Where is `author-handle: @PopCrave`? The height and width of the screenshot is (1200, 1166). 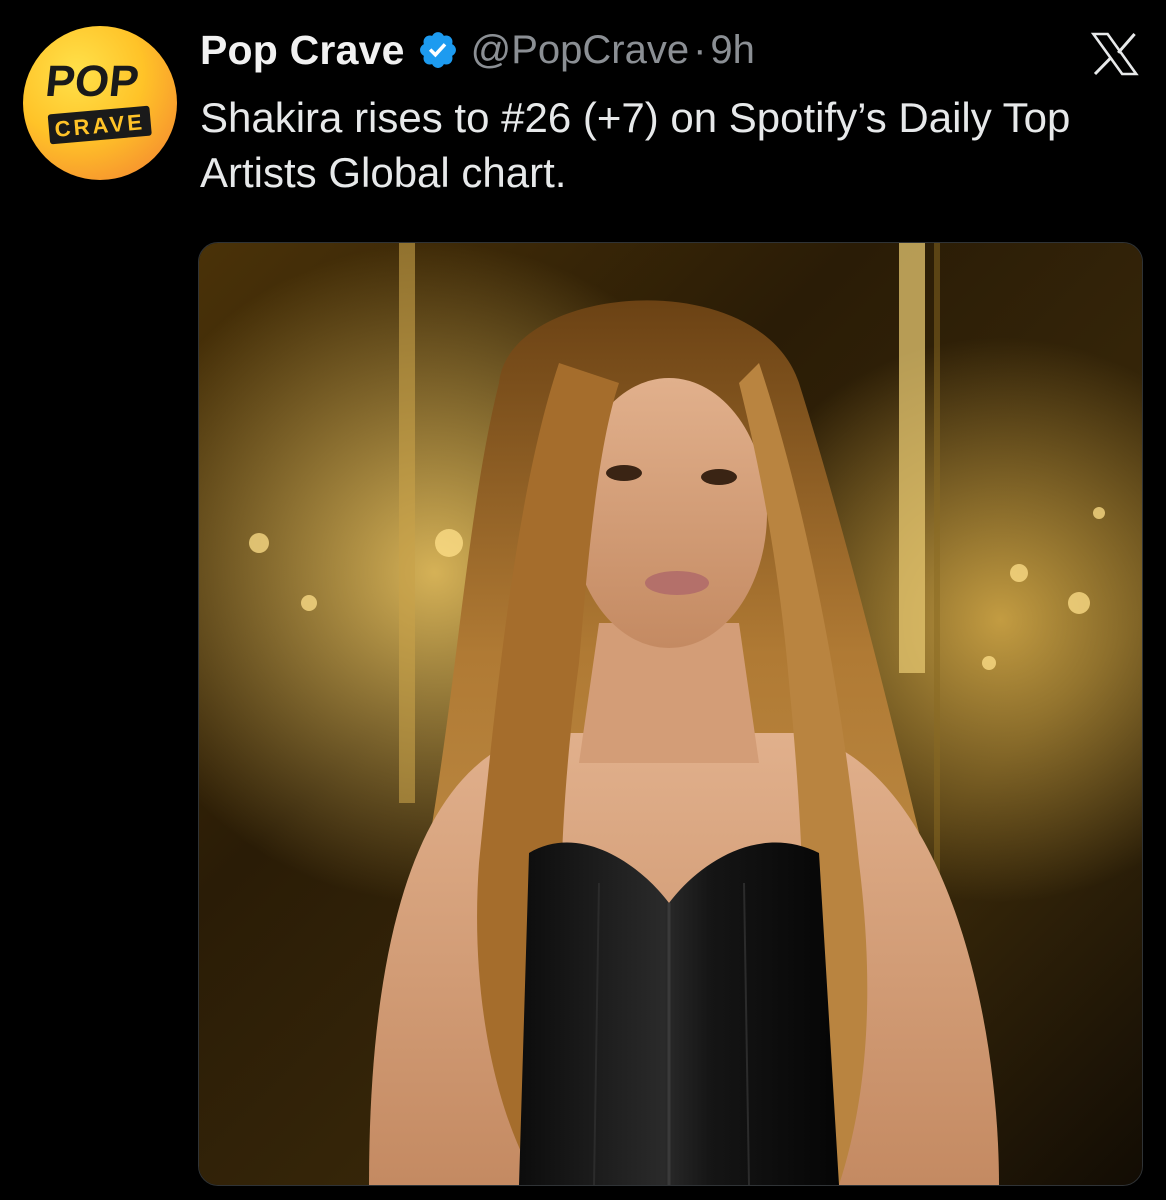 author-handle: @PopCrave is located at coordinates (580, 50).